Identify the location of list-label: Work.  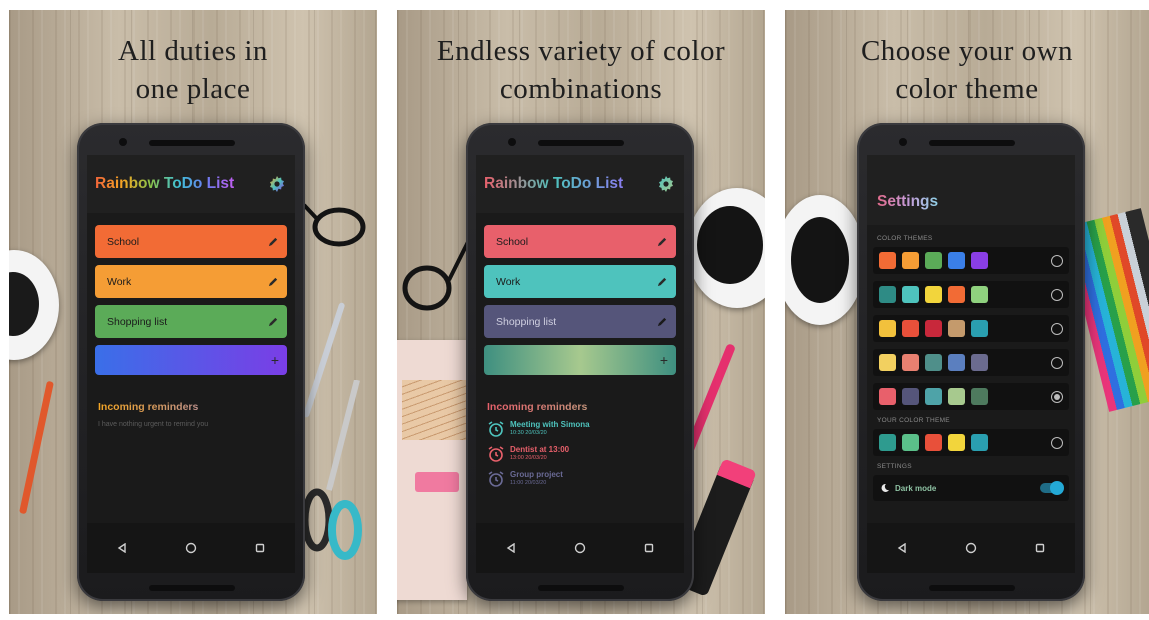
(508, 281).